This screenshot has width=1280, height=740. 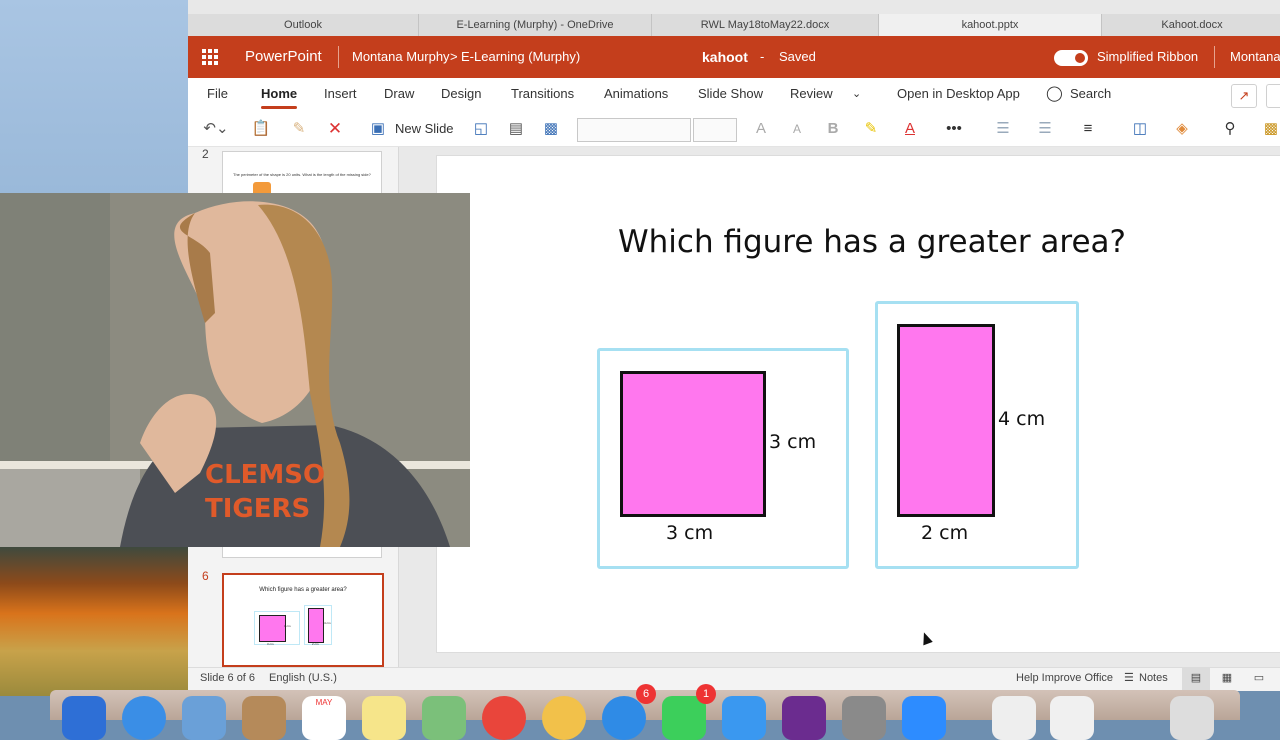 What do you see at coordinates (94, 621) in the screenshot?
I see `desktop-wallpaper-landscape` at bounding box center [94, 621].